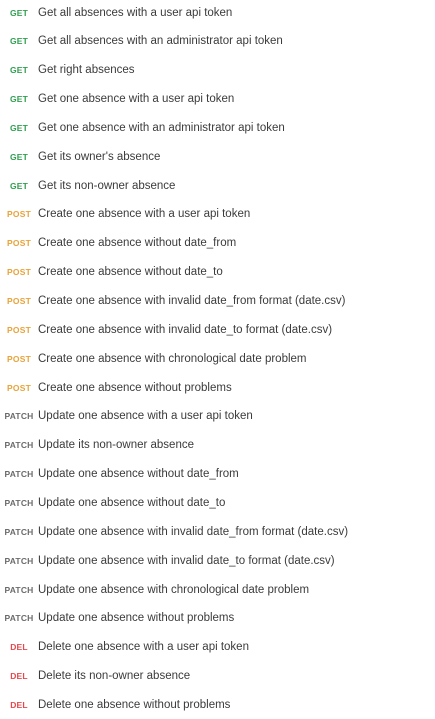 This screenshot has width=435, height=719. I want to click on request-item: GET Get its owner's absence, so click(217, 156).